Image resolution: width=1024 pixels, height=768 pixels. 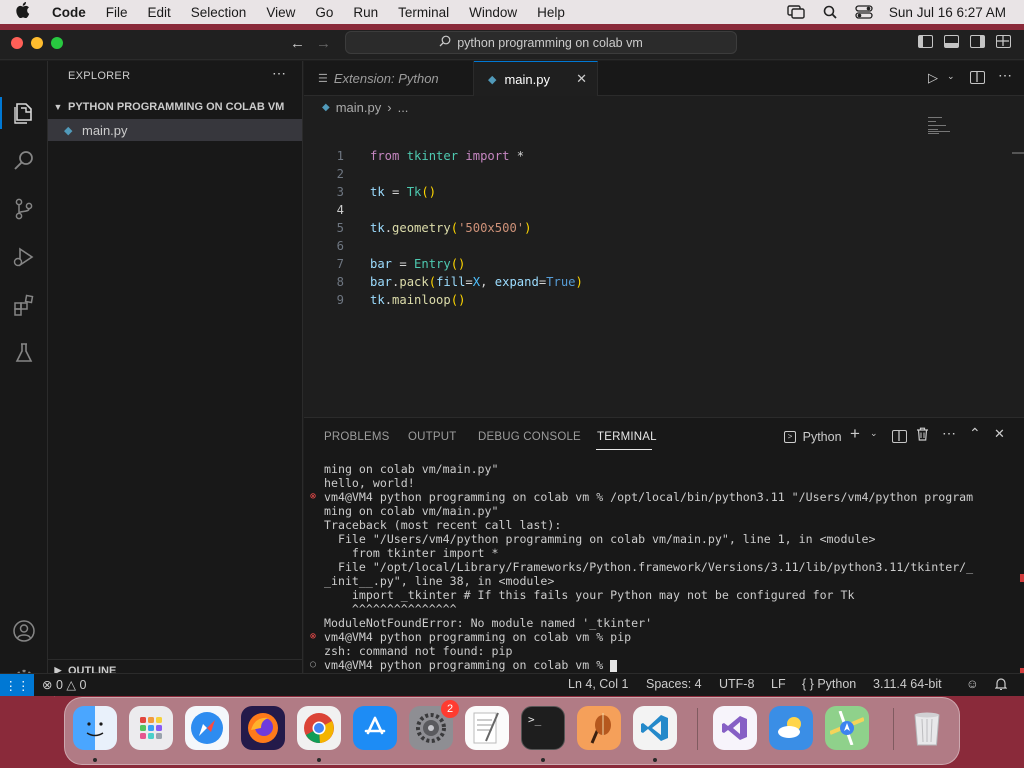 I want to click on maximize-panel-icon: ⌃, so click(x=975, y=433).